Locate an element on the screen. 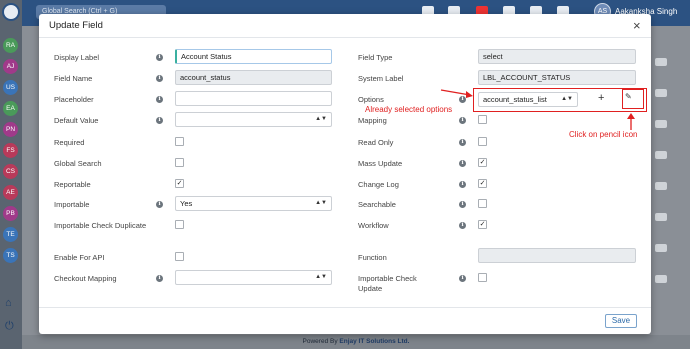 This screenshot has height=349, width=690. options-select: account_status_list ▲▼ is located at coordinates (528, 99).